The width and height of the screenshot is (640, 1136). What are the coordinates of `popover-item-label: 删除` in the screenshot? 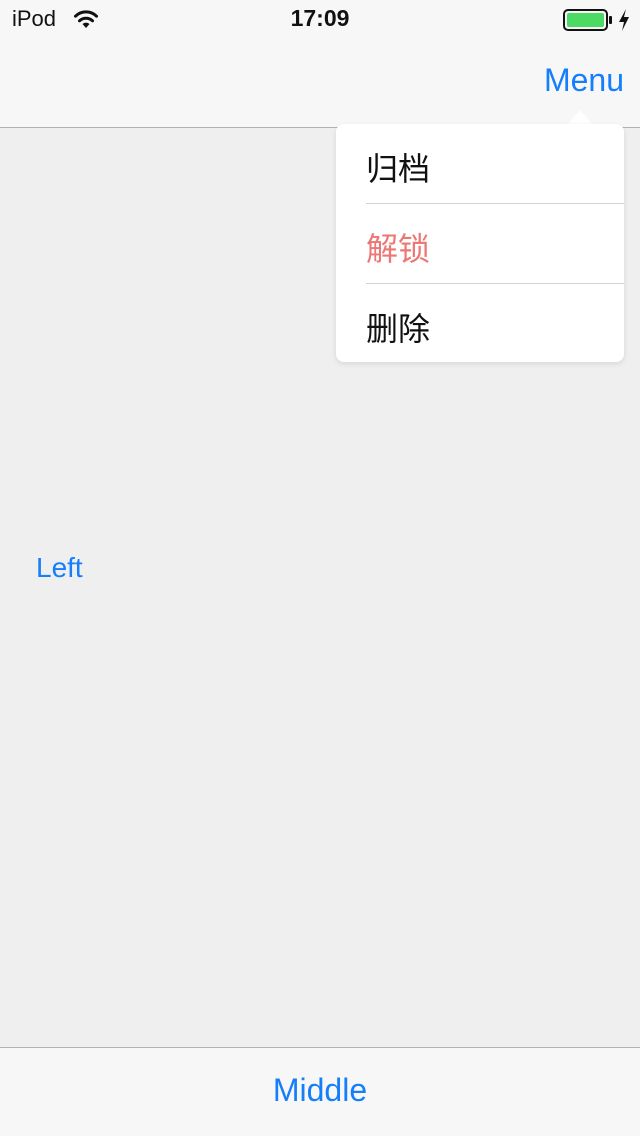 It's located at (398, 329).